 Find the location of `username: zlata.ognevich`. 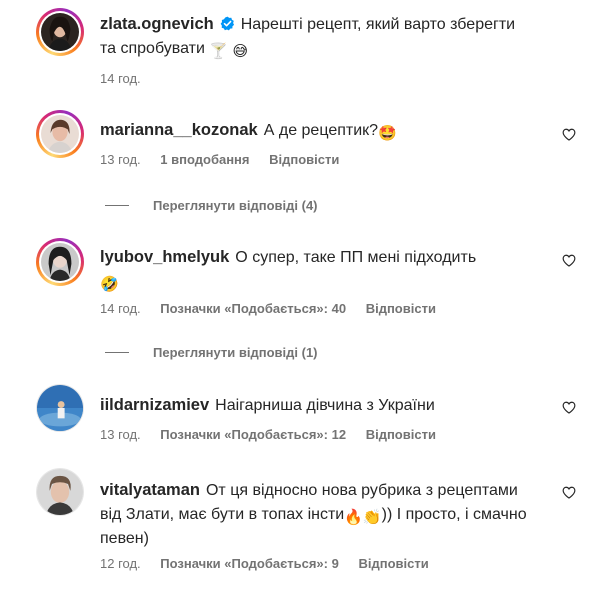

username: zlata.ognevich is located at coordinates (157, 24).